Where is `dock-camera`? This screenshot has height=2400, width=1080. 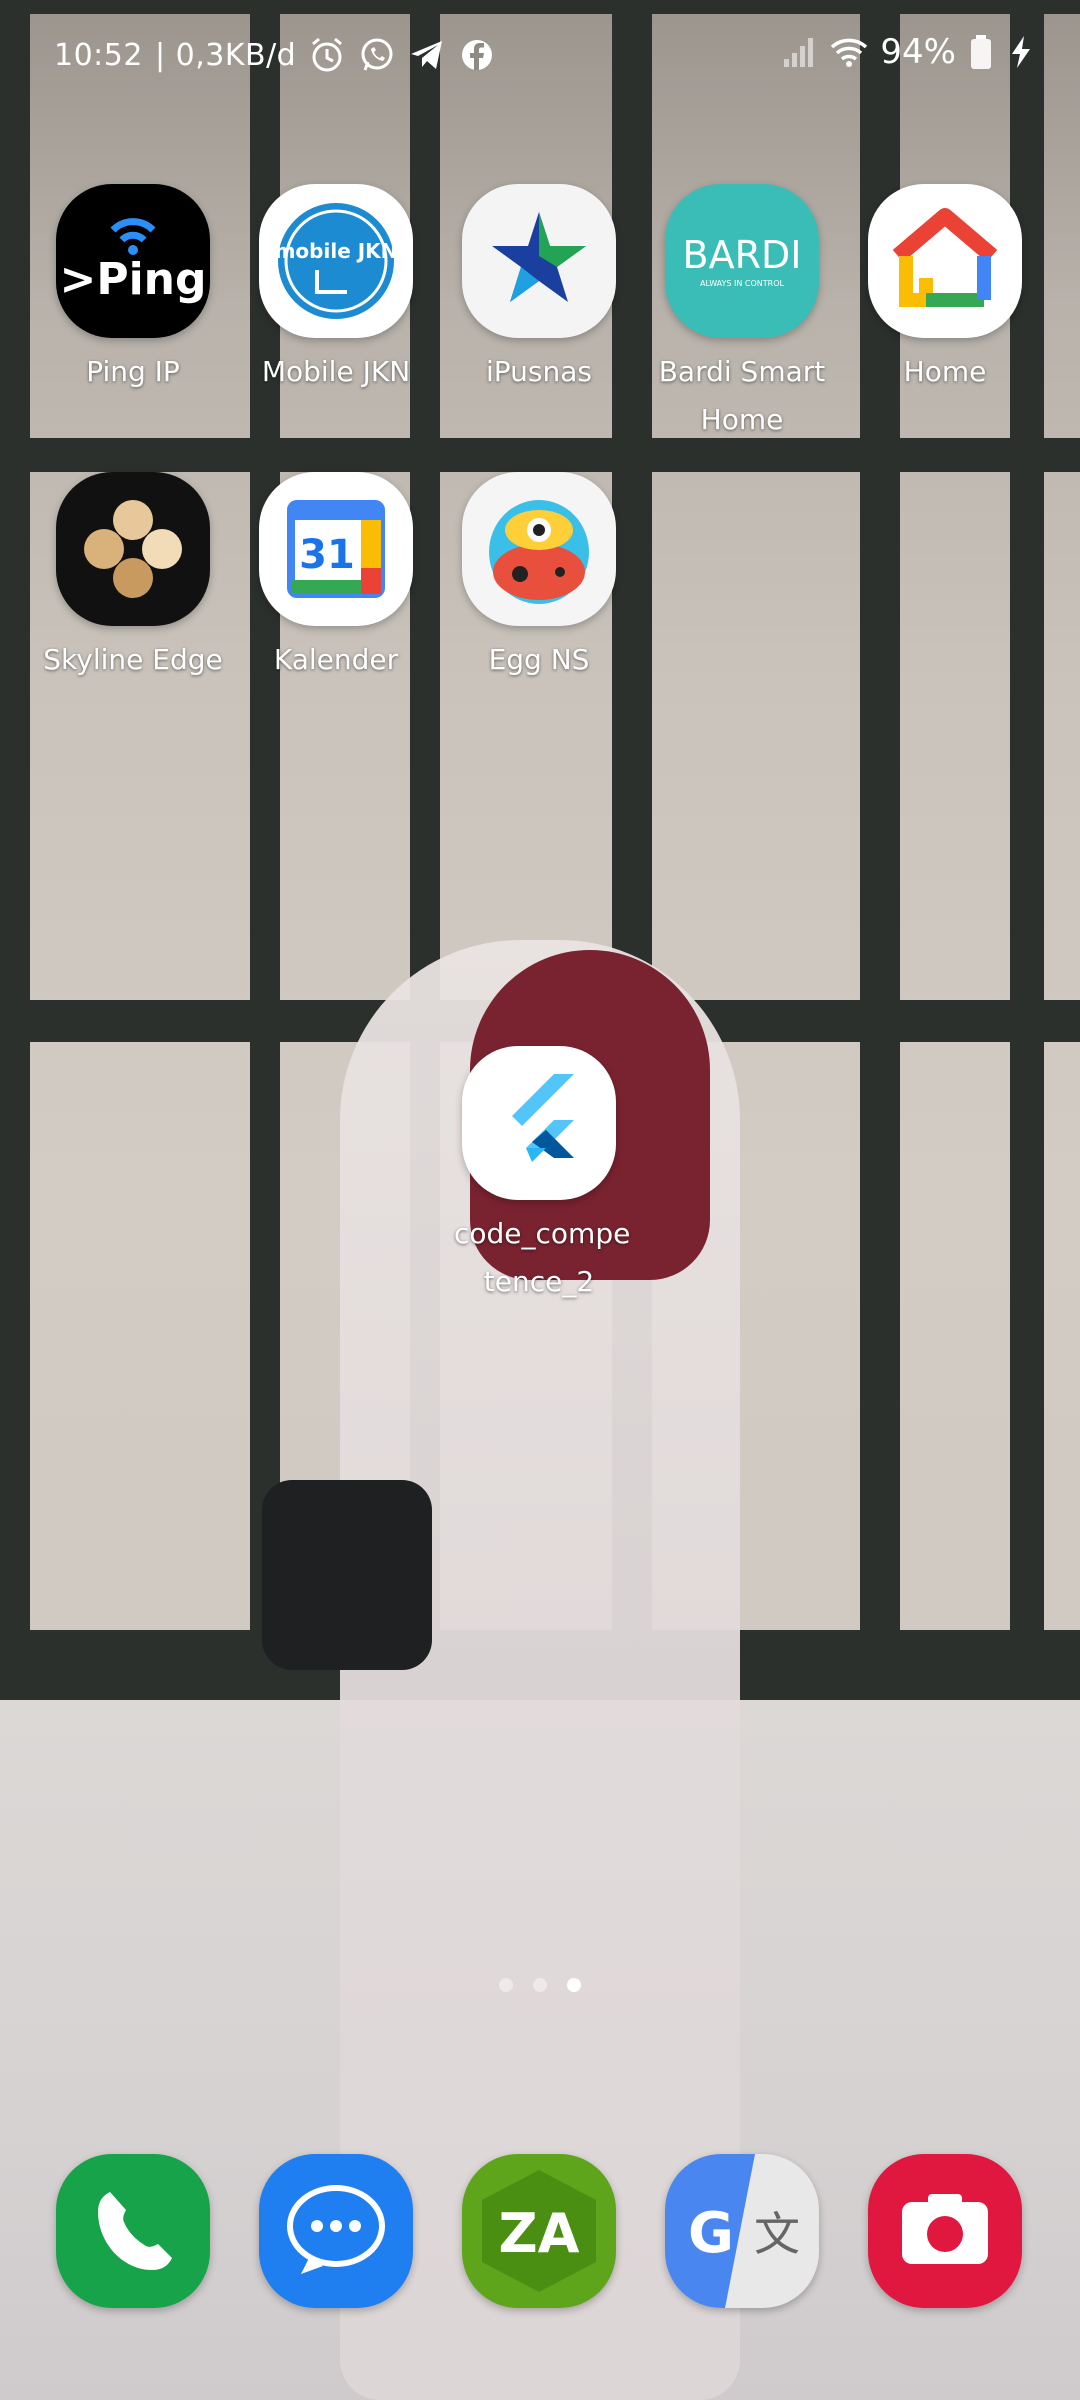 dock-camera is located at coordinates (945, 2231).